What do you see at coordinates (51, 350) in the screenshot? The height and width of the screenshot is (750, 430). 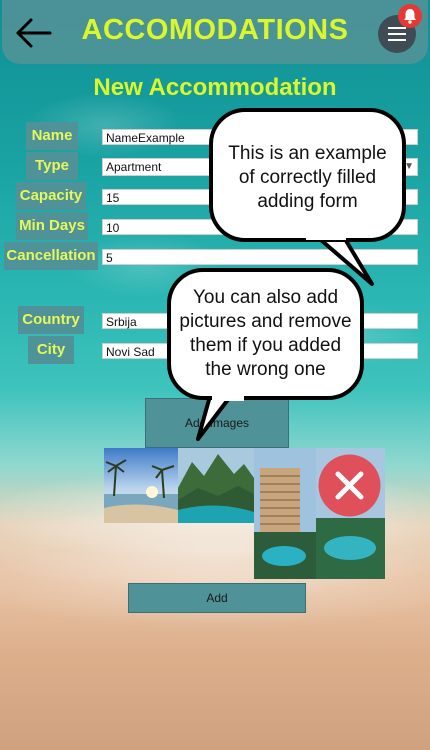 I see `city-label: City` at bounding box center [51, 350].